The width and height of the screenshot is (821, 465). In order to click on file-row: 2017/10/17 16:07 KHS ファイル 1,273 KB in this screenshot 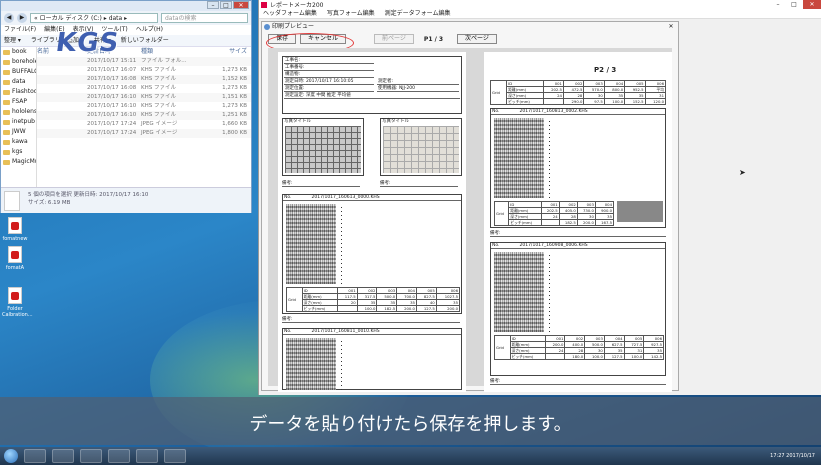, I will do `click(144, 70)`.